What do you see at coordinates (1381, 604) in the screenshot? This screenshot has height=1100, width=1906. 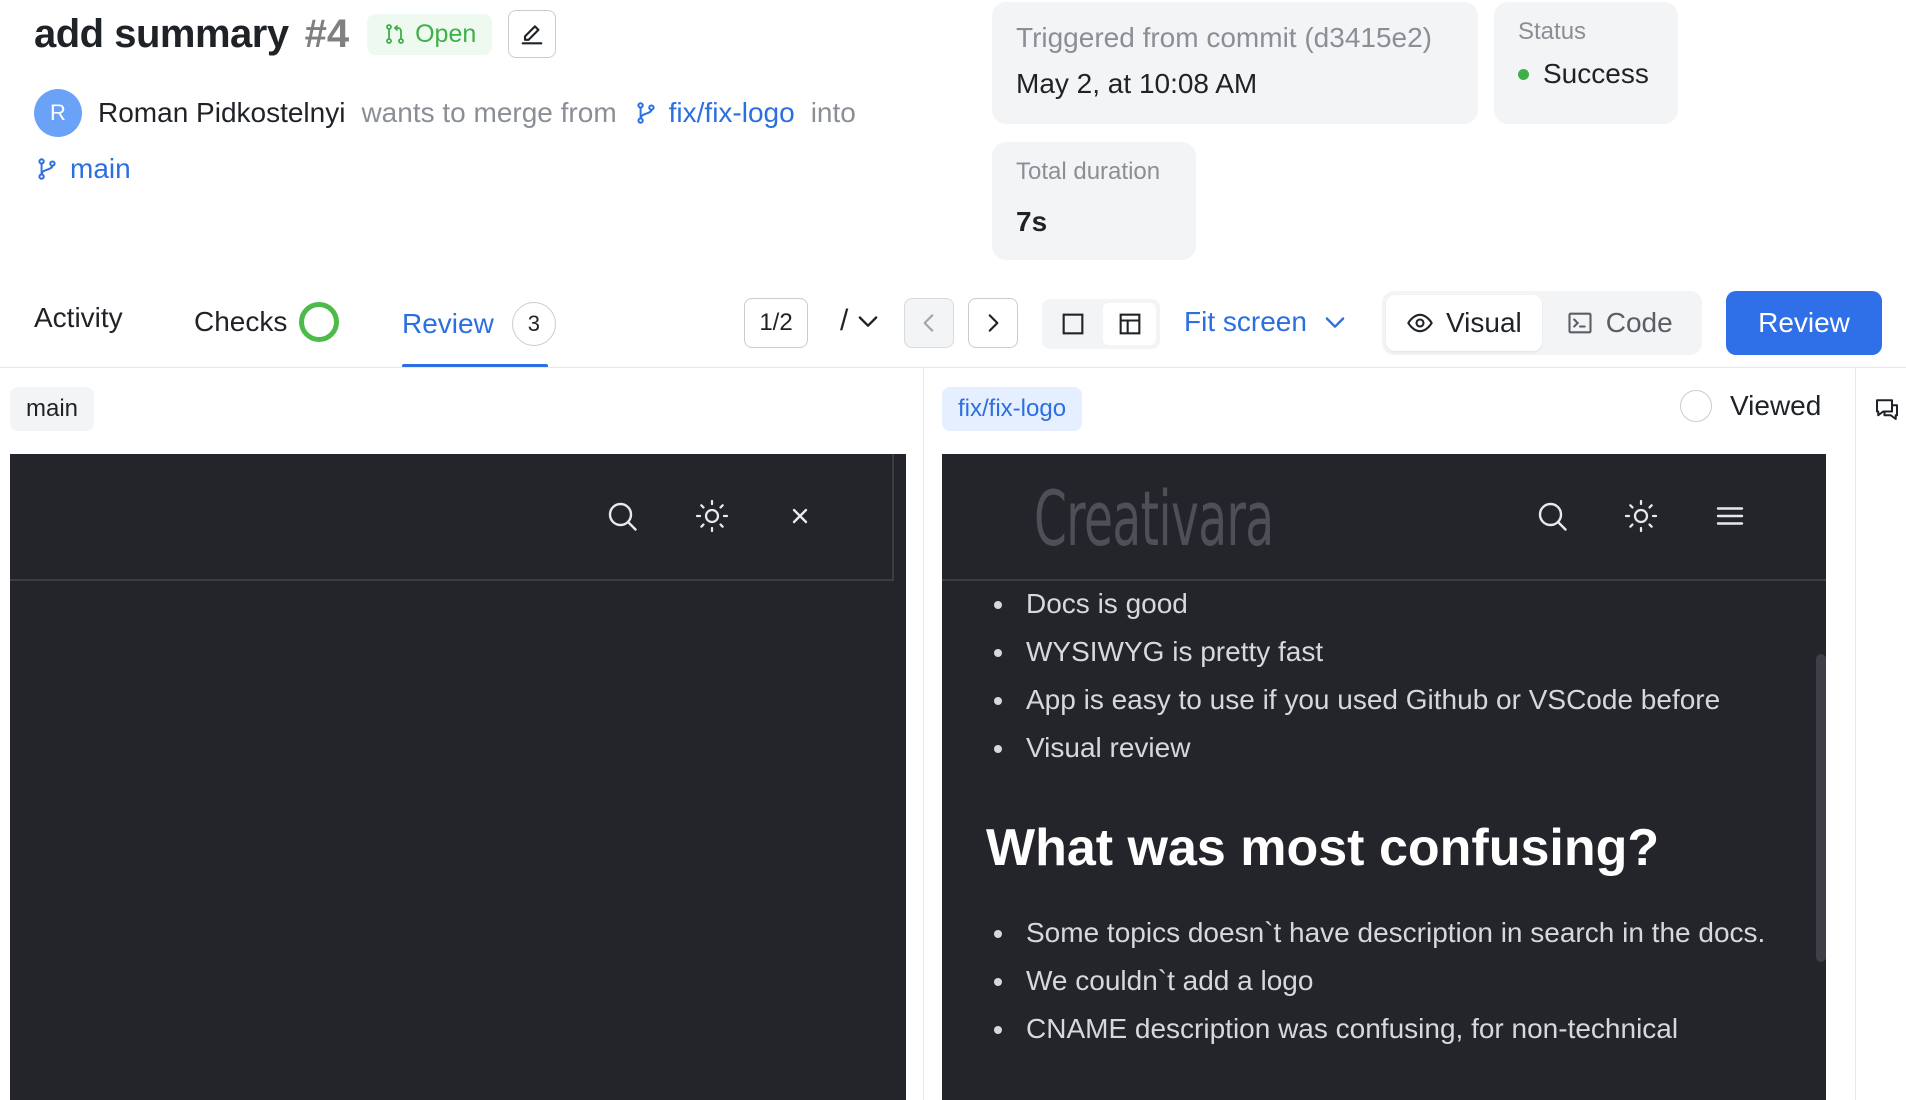 I see `list-item: Docs is good` at bounding box center [1381, 604].